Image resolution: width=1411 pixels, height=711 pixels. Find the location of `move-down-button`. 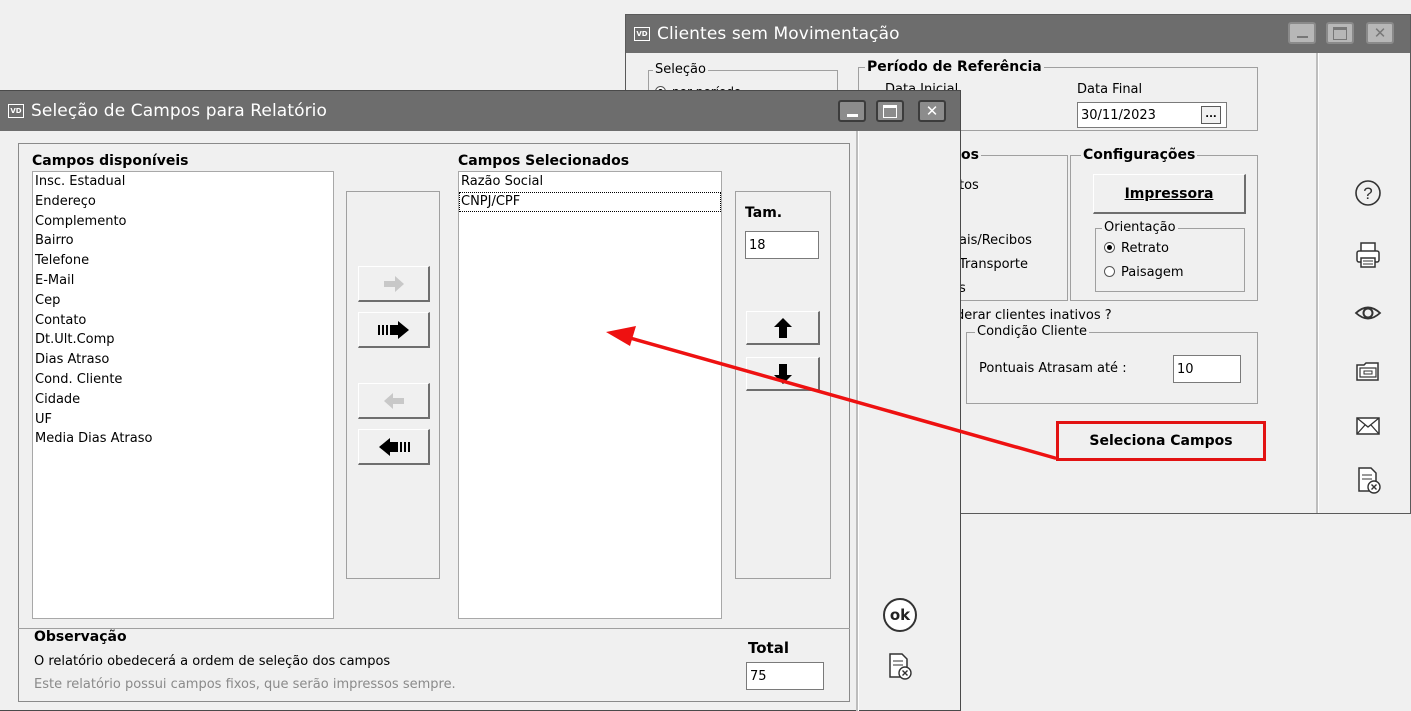

move-down-button is located at coordinates (783, 374).